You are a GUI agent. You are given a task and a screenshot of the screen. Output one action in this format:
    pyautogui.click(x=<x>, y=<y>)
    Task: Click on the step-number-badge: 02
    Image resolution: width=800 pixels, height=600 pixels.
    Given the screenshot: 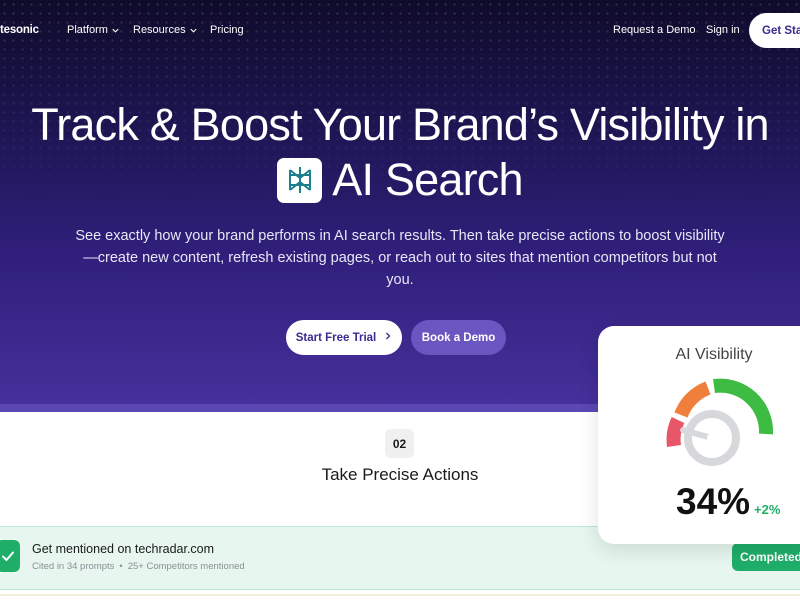 What is the action you would take?
    pyautogui.click(x=399, y=443)
    